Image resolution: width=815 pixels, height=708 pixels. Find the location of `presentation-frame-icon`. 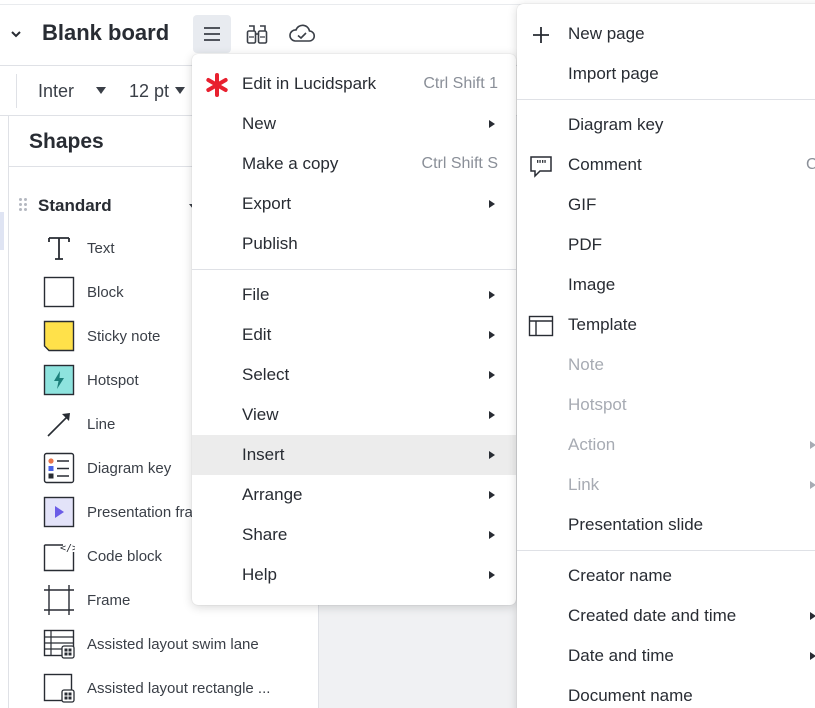

presentation-frame-icon is located at coordinates (59, 512).